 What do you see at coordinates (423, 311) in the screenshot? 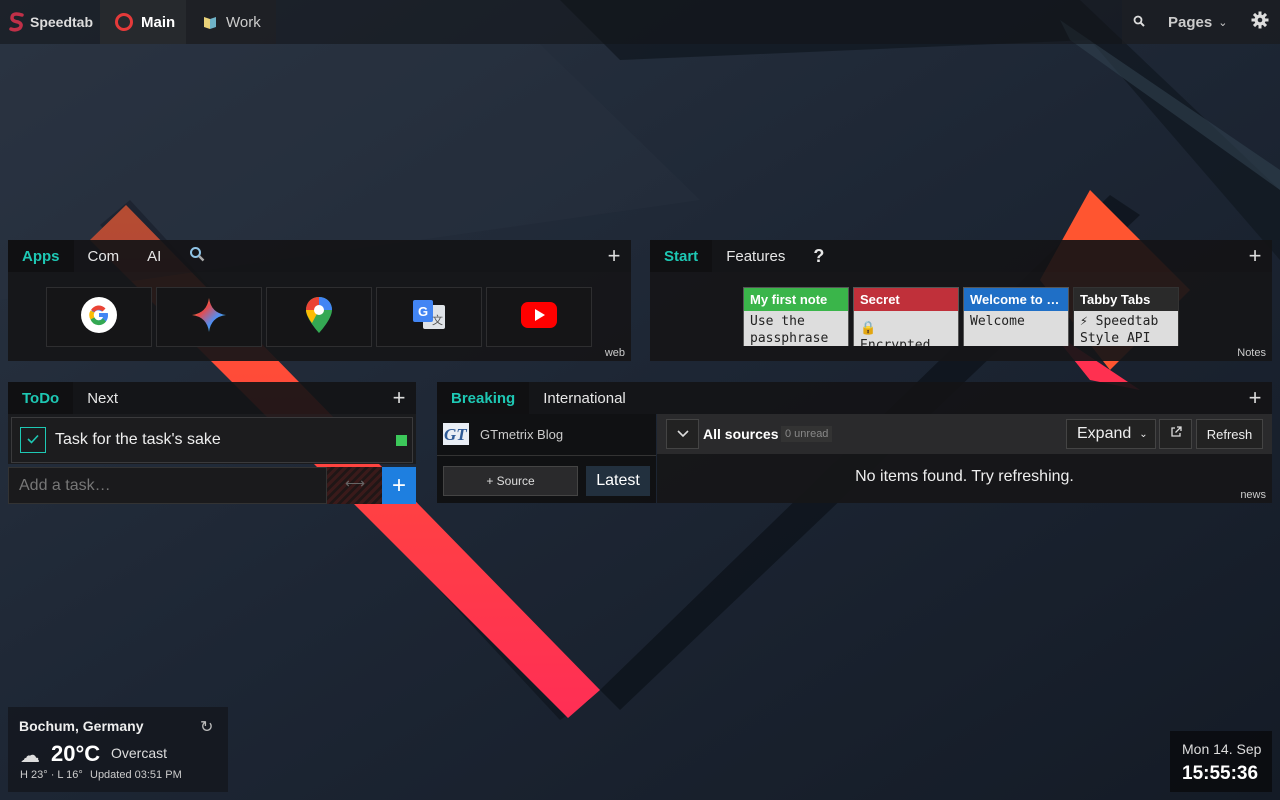
I see `svg-text: G` at bounding box center [423, 311].